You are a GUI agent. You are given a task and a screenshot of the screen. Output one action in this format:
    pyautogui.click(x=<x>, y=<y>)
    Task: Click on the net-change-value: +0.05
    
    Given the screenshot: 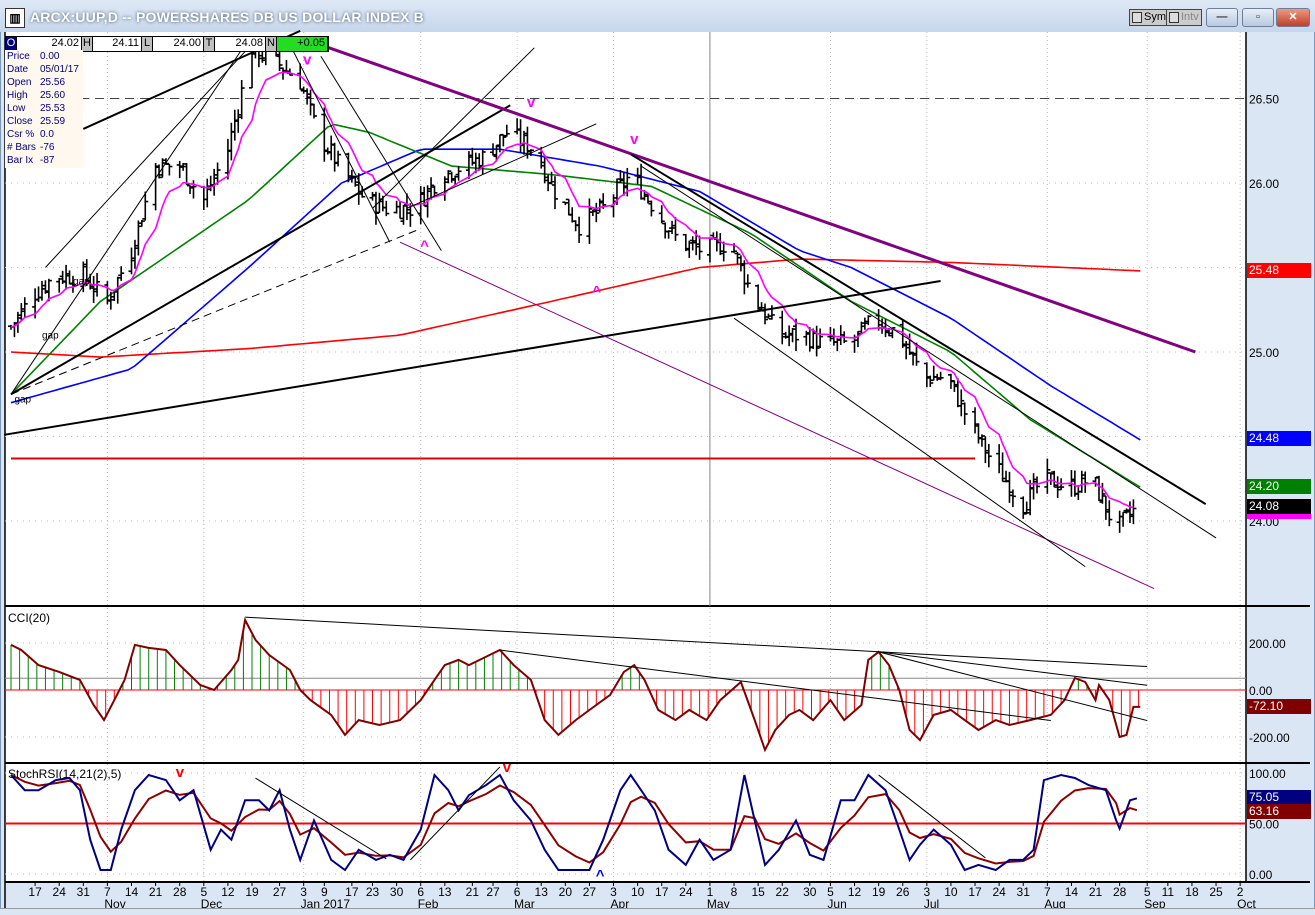 What is the action you would take?
    pyautogui.click(x=302, y=44)
    